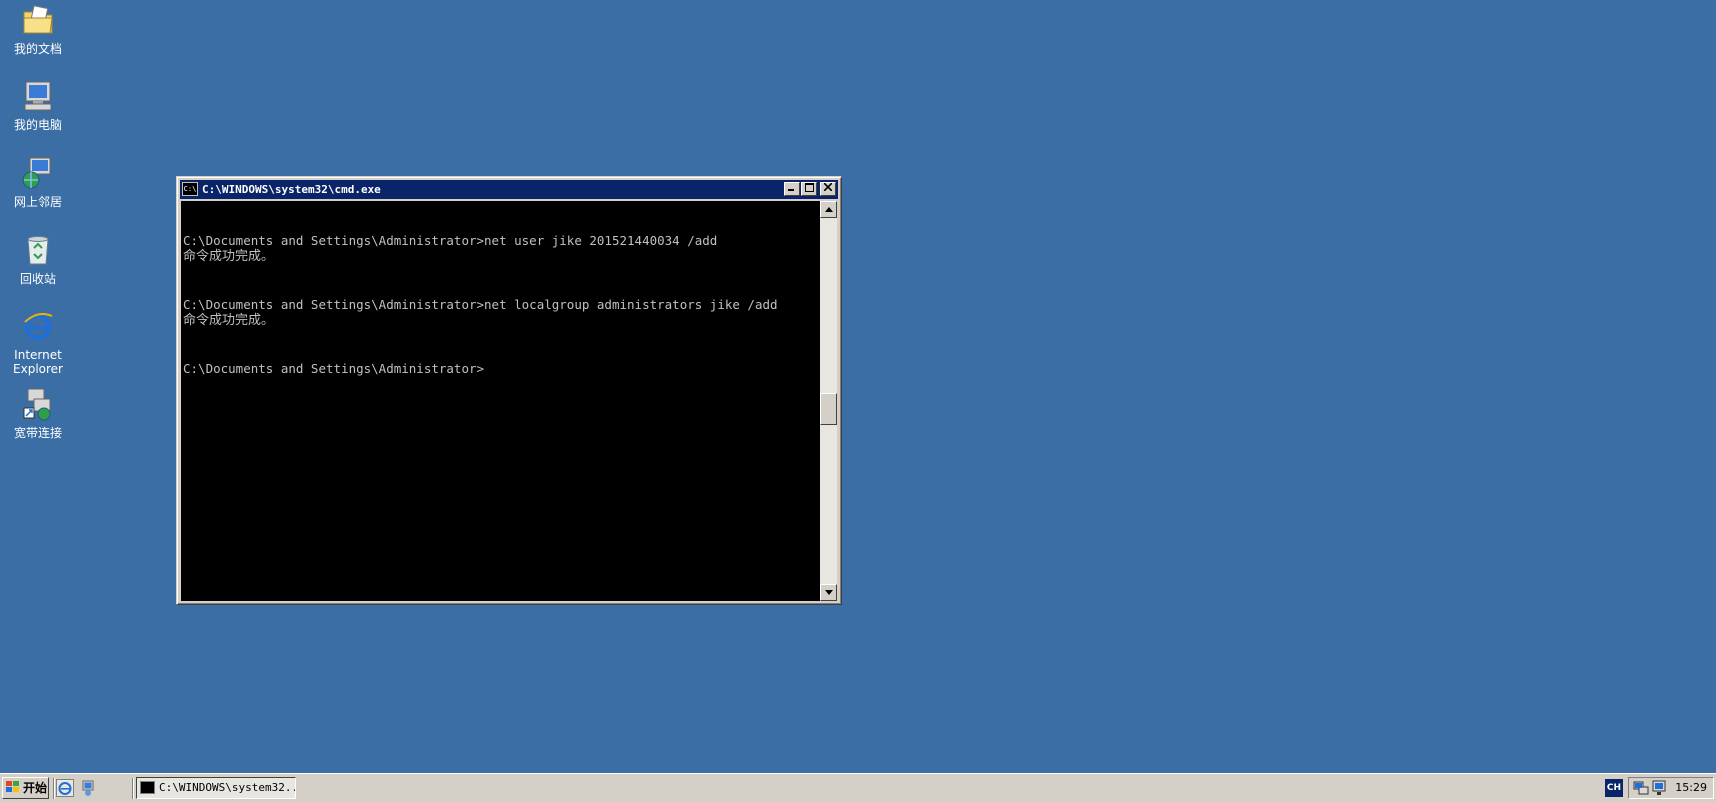 The image size is (1716, 802). I want to click on taskbar: 开始 C:\WINDOWS\system32... CH 15:29, so click(858, 787).